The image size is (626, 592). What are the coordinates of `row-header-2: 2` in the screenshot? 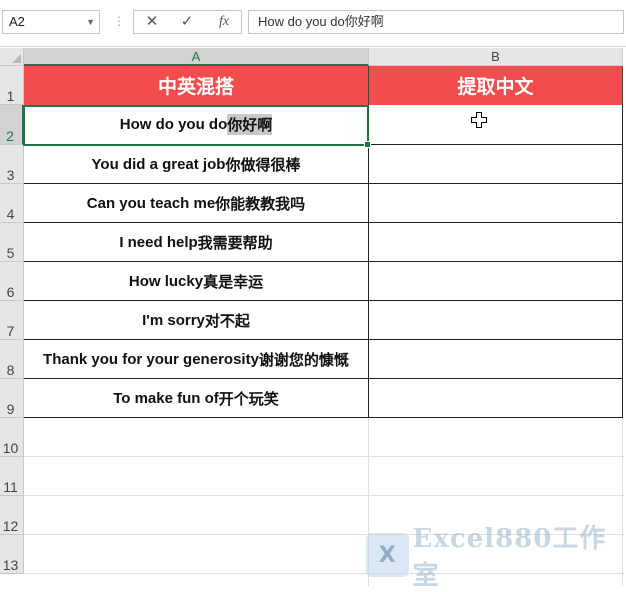 It's located at (12, 125).